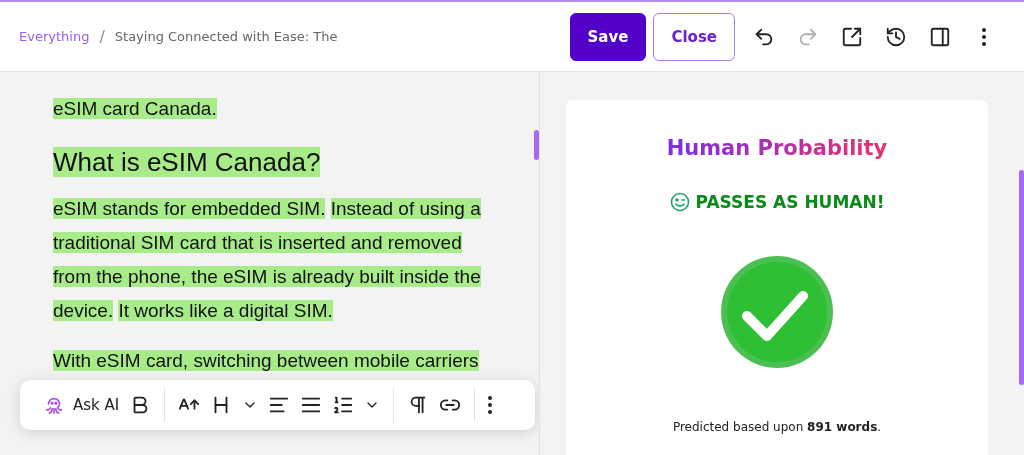 The image size is (1024, 455). What do you see at coordinates (790, 202) in the screenshot?
I see `verdict-text: PASSES AS HUMAN!` at bounding box center [790, 202].